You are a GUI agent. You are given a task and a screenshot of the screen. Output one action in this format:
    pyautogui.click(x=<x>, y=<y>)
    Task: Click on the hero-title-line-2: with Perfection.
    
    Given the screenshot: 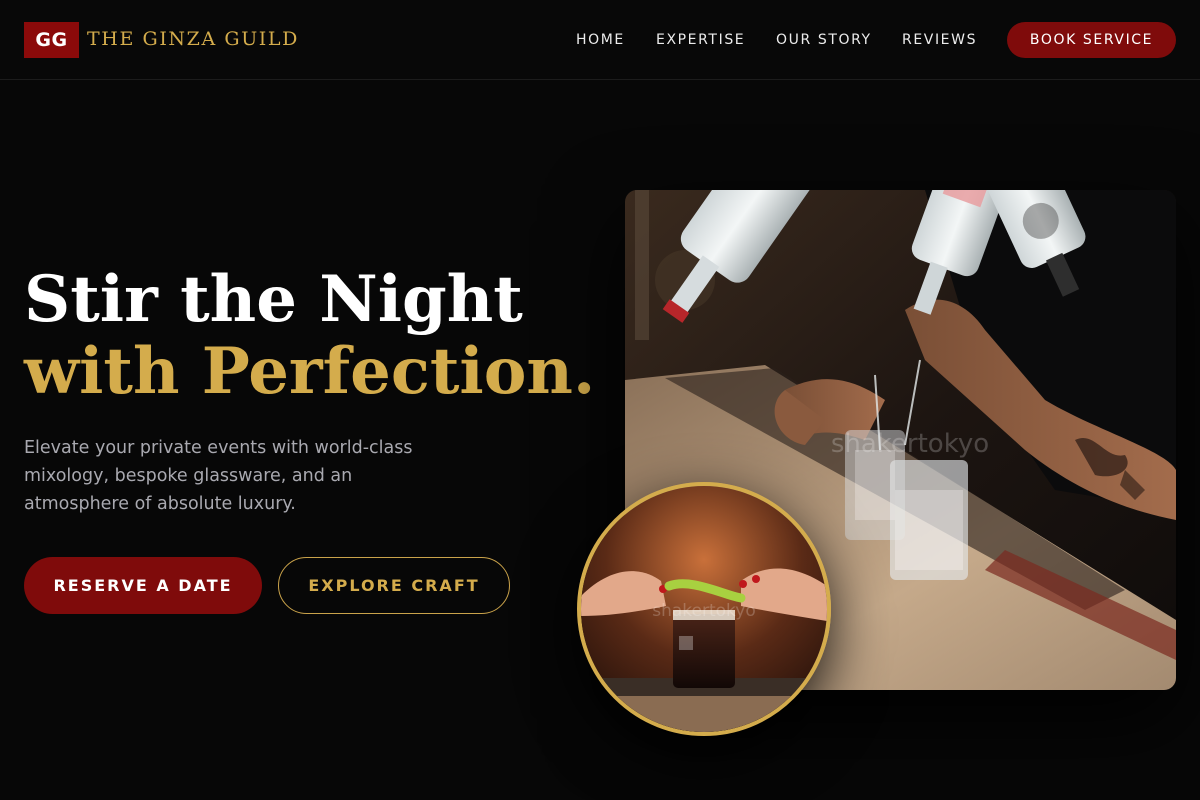 What is the action you would take?
    pyautogui.click(x=310, y=371)
    